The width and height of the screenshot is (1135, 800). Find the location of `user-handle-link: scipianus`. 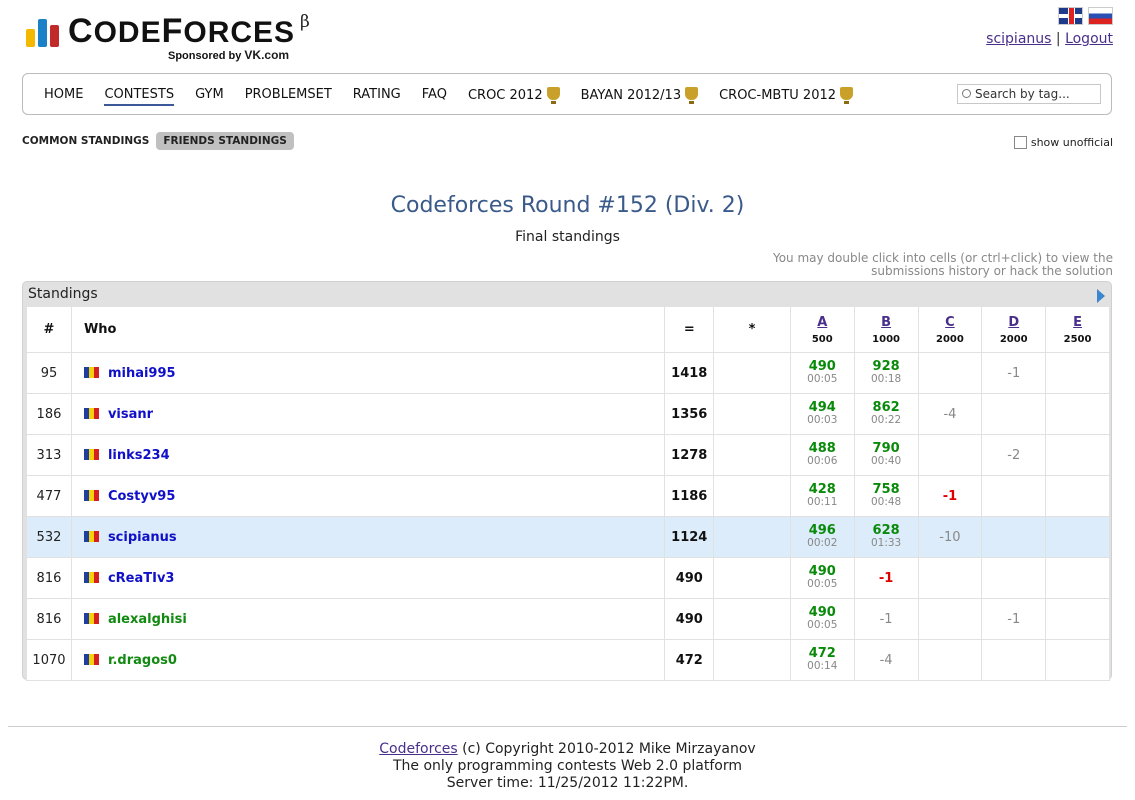

user-handle-link: scipianus is located at coordinates (142, 537).